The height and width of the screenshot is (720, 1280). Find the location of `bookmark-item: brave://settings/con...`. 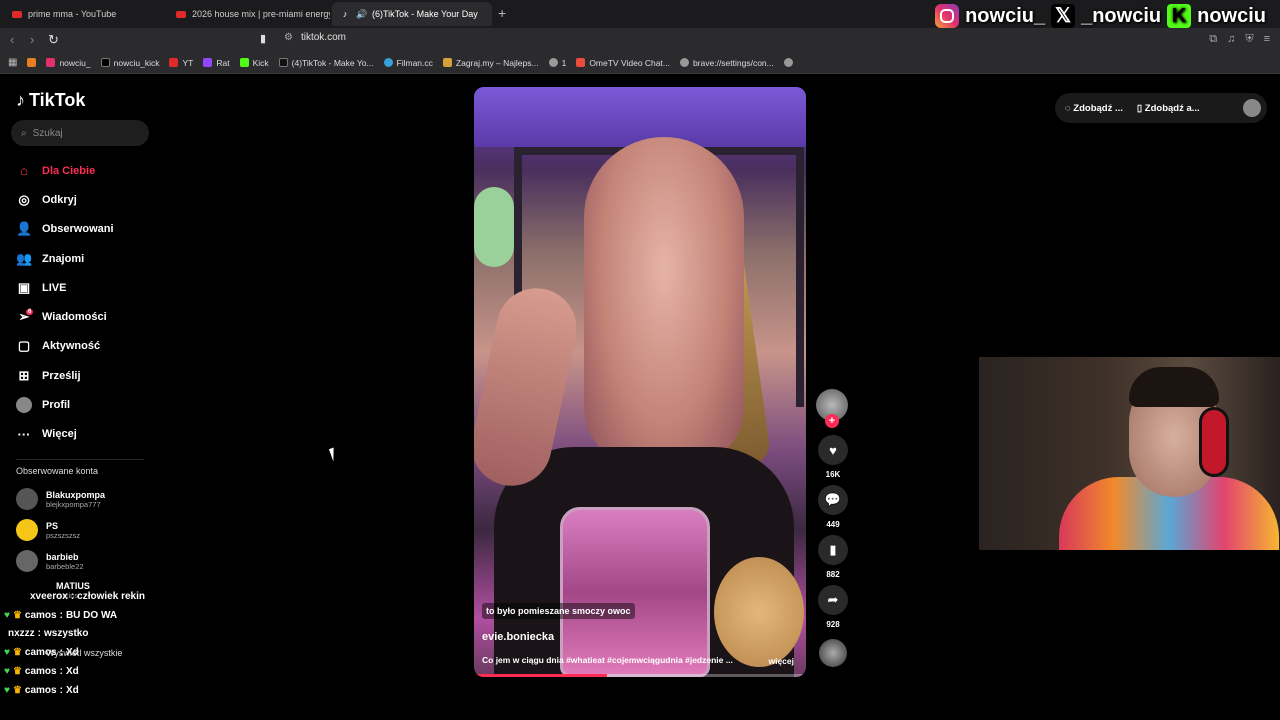

bookmark-item: brave://settings/con... is located at coordinates (726, 62).